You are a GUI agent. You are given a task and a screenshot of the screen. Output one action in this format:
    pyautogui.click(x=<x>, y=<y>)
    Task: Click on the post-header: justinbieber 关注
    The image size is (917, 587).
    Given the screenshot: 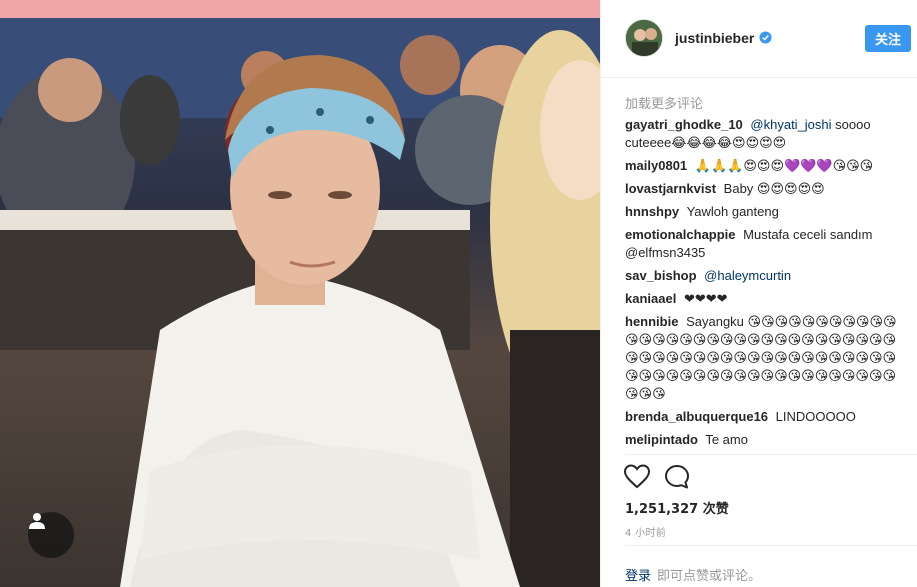 What is the action you would take?
    pyautogui.click(x=759, y=39)
    